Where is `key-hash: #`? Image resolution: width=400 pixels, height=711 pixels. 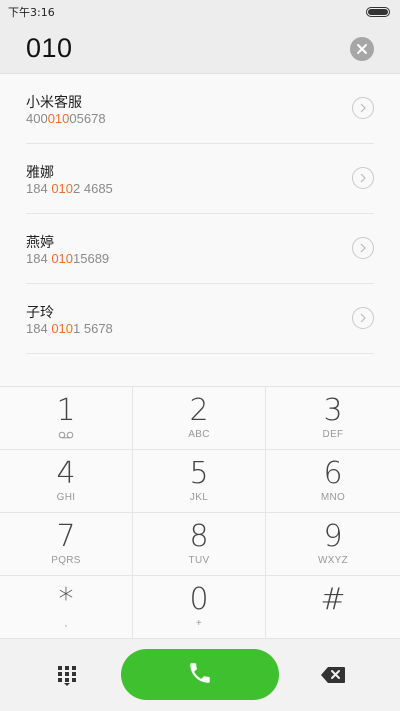
key-hash: # is located at coordinates (333, 607).